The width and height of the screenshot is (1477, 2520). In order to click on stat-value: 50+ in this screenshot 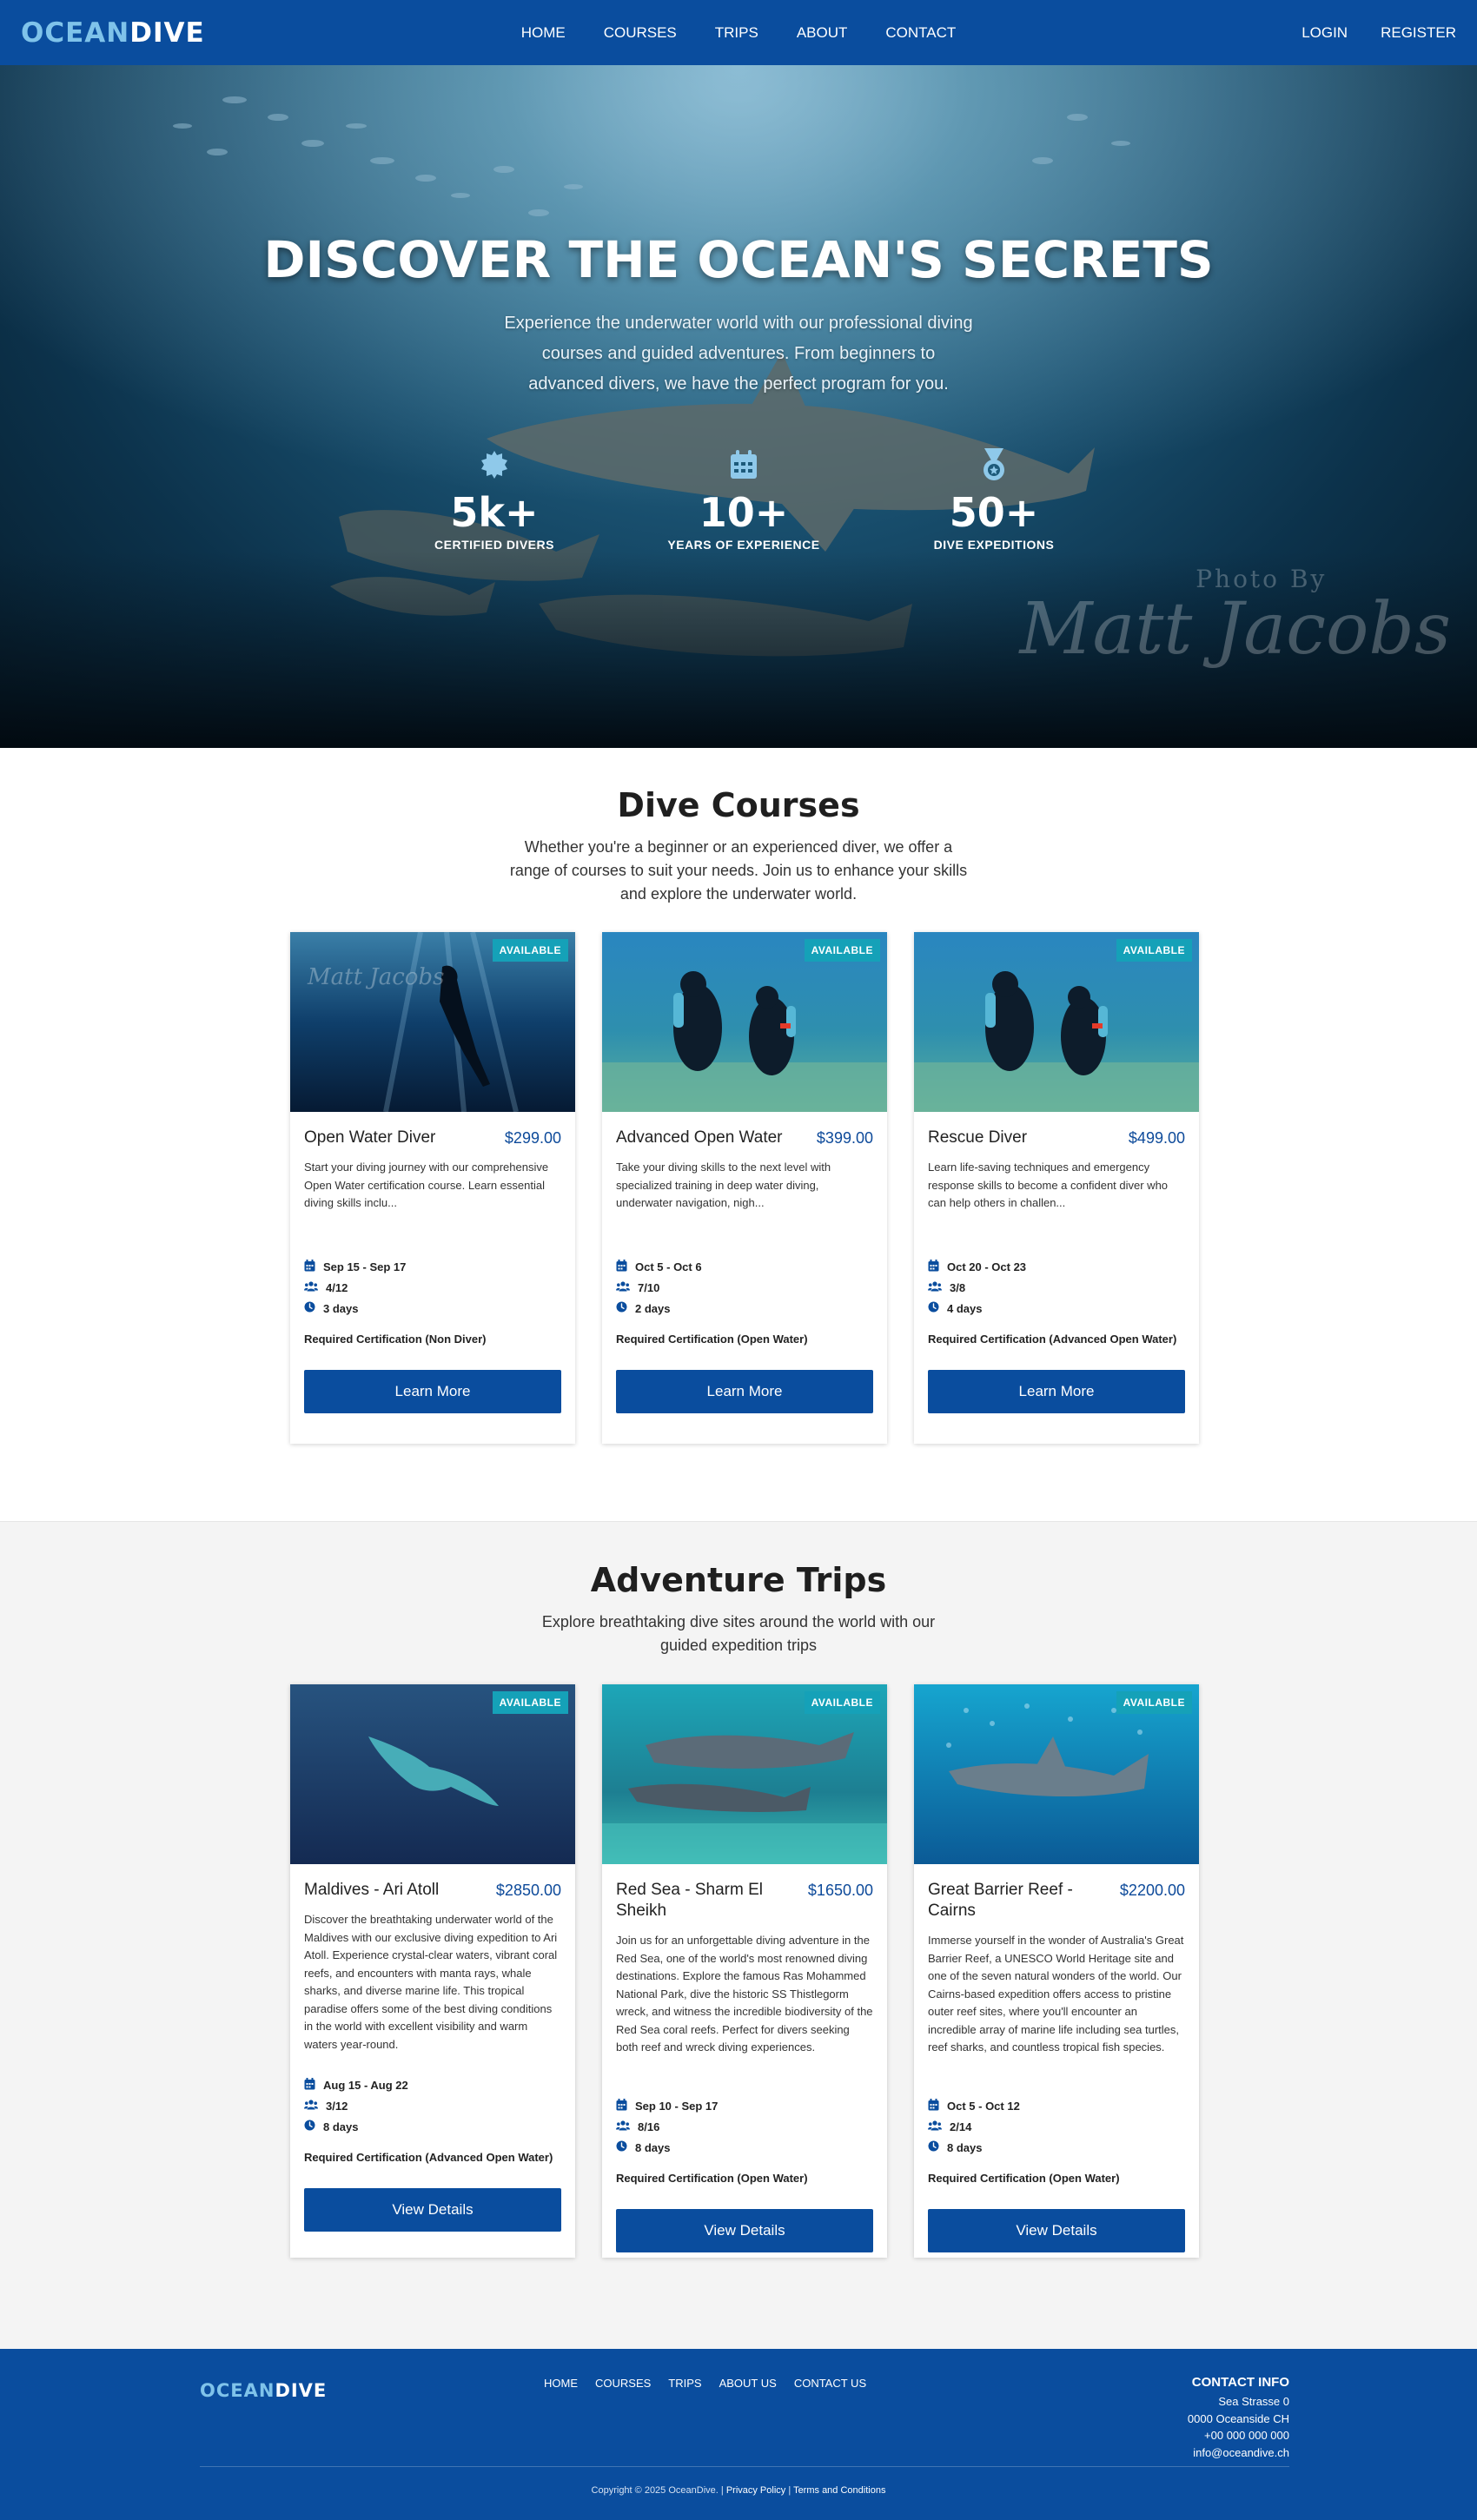, I will do `click(994, 512)`.